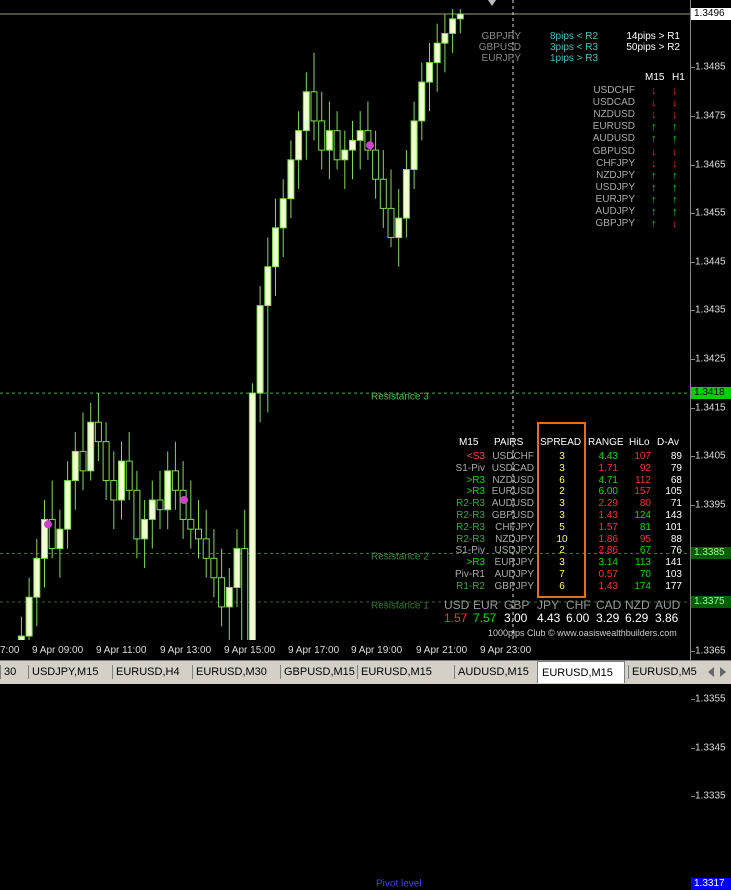  What do you see at coordinates (668, 672) in the screenshot?
I see `chart-tab: EURUSD,M5` at bounding box center [668, 672].